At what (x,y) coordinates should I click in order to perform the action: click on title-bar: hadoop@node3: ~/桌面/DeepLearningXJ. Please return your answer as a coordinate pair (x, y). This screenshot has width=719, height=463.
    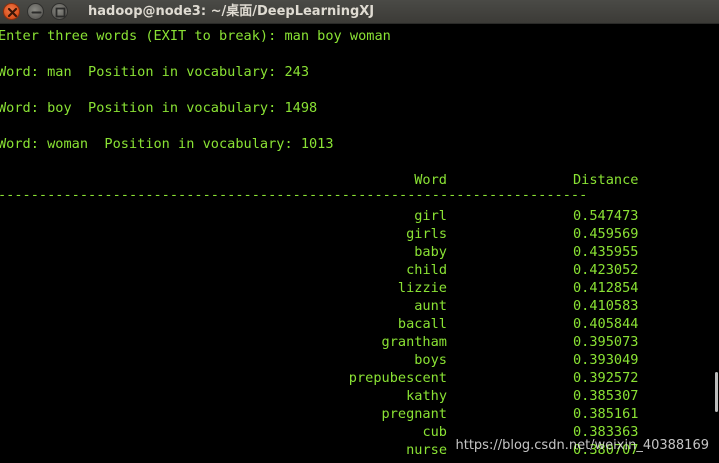
    Looking at the image, I should click on (359, 12).